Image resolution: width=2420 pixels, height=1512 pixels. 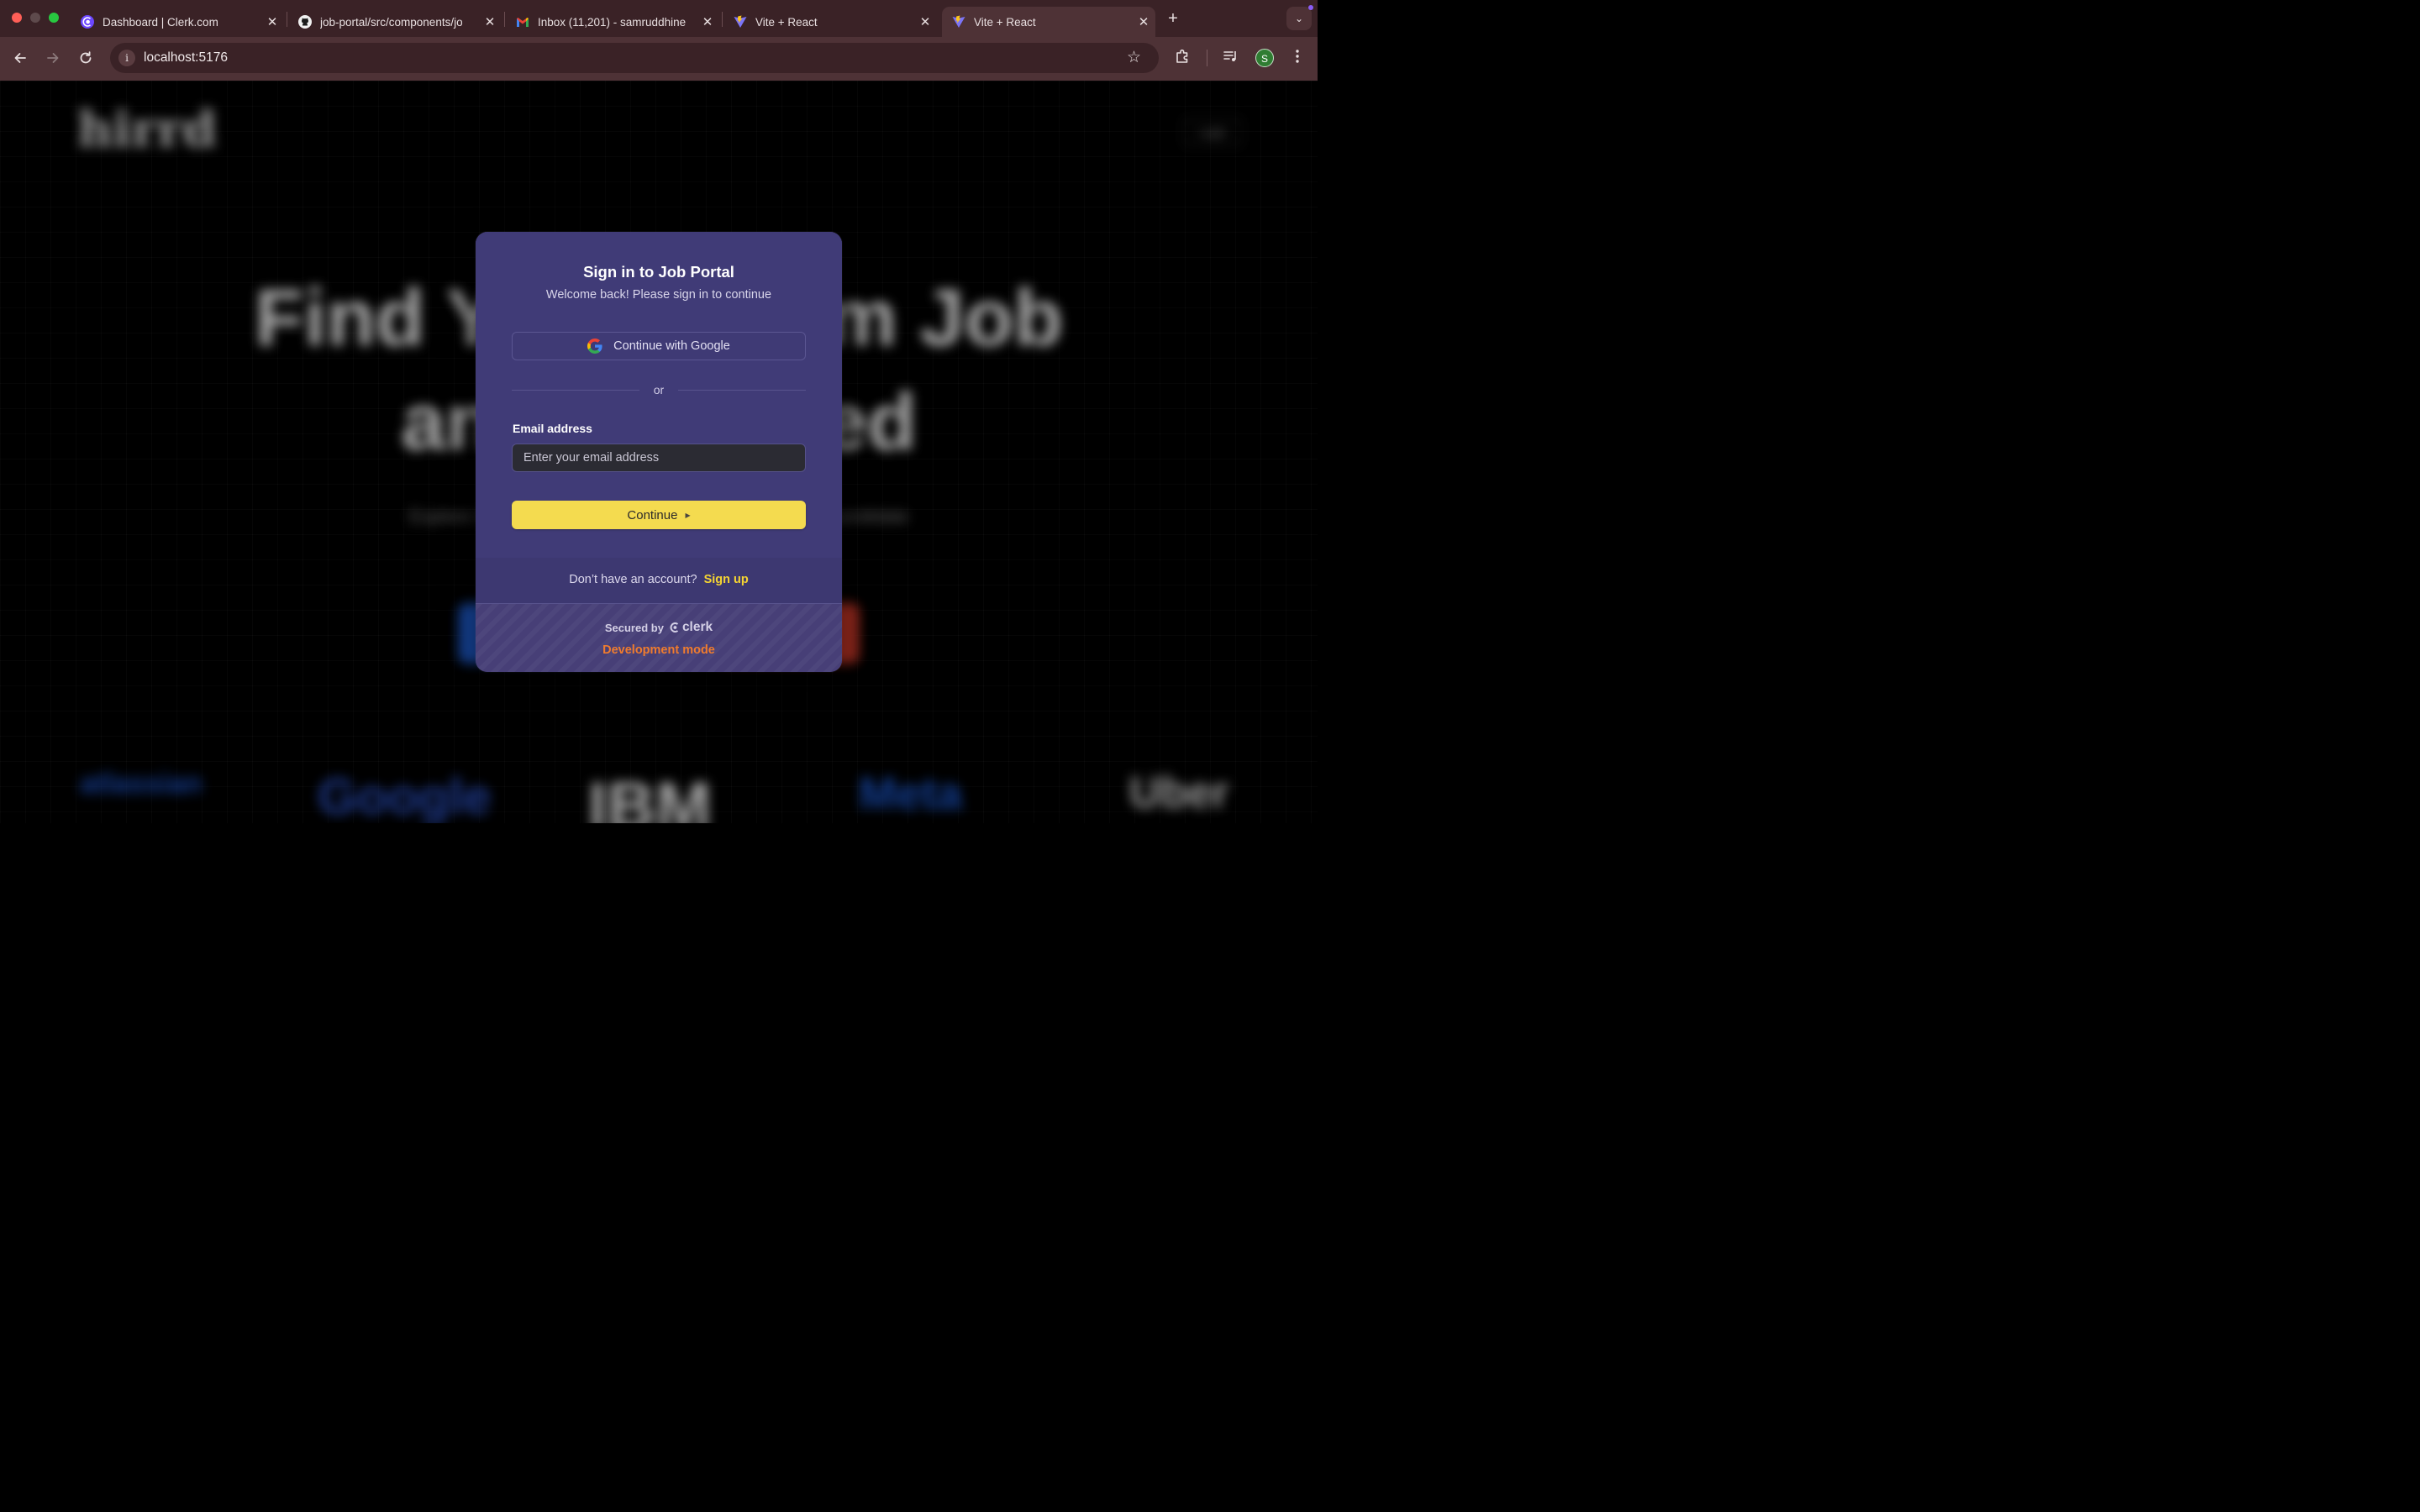 I want to click on window-close-button, so click(x=17, y=18).